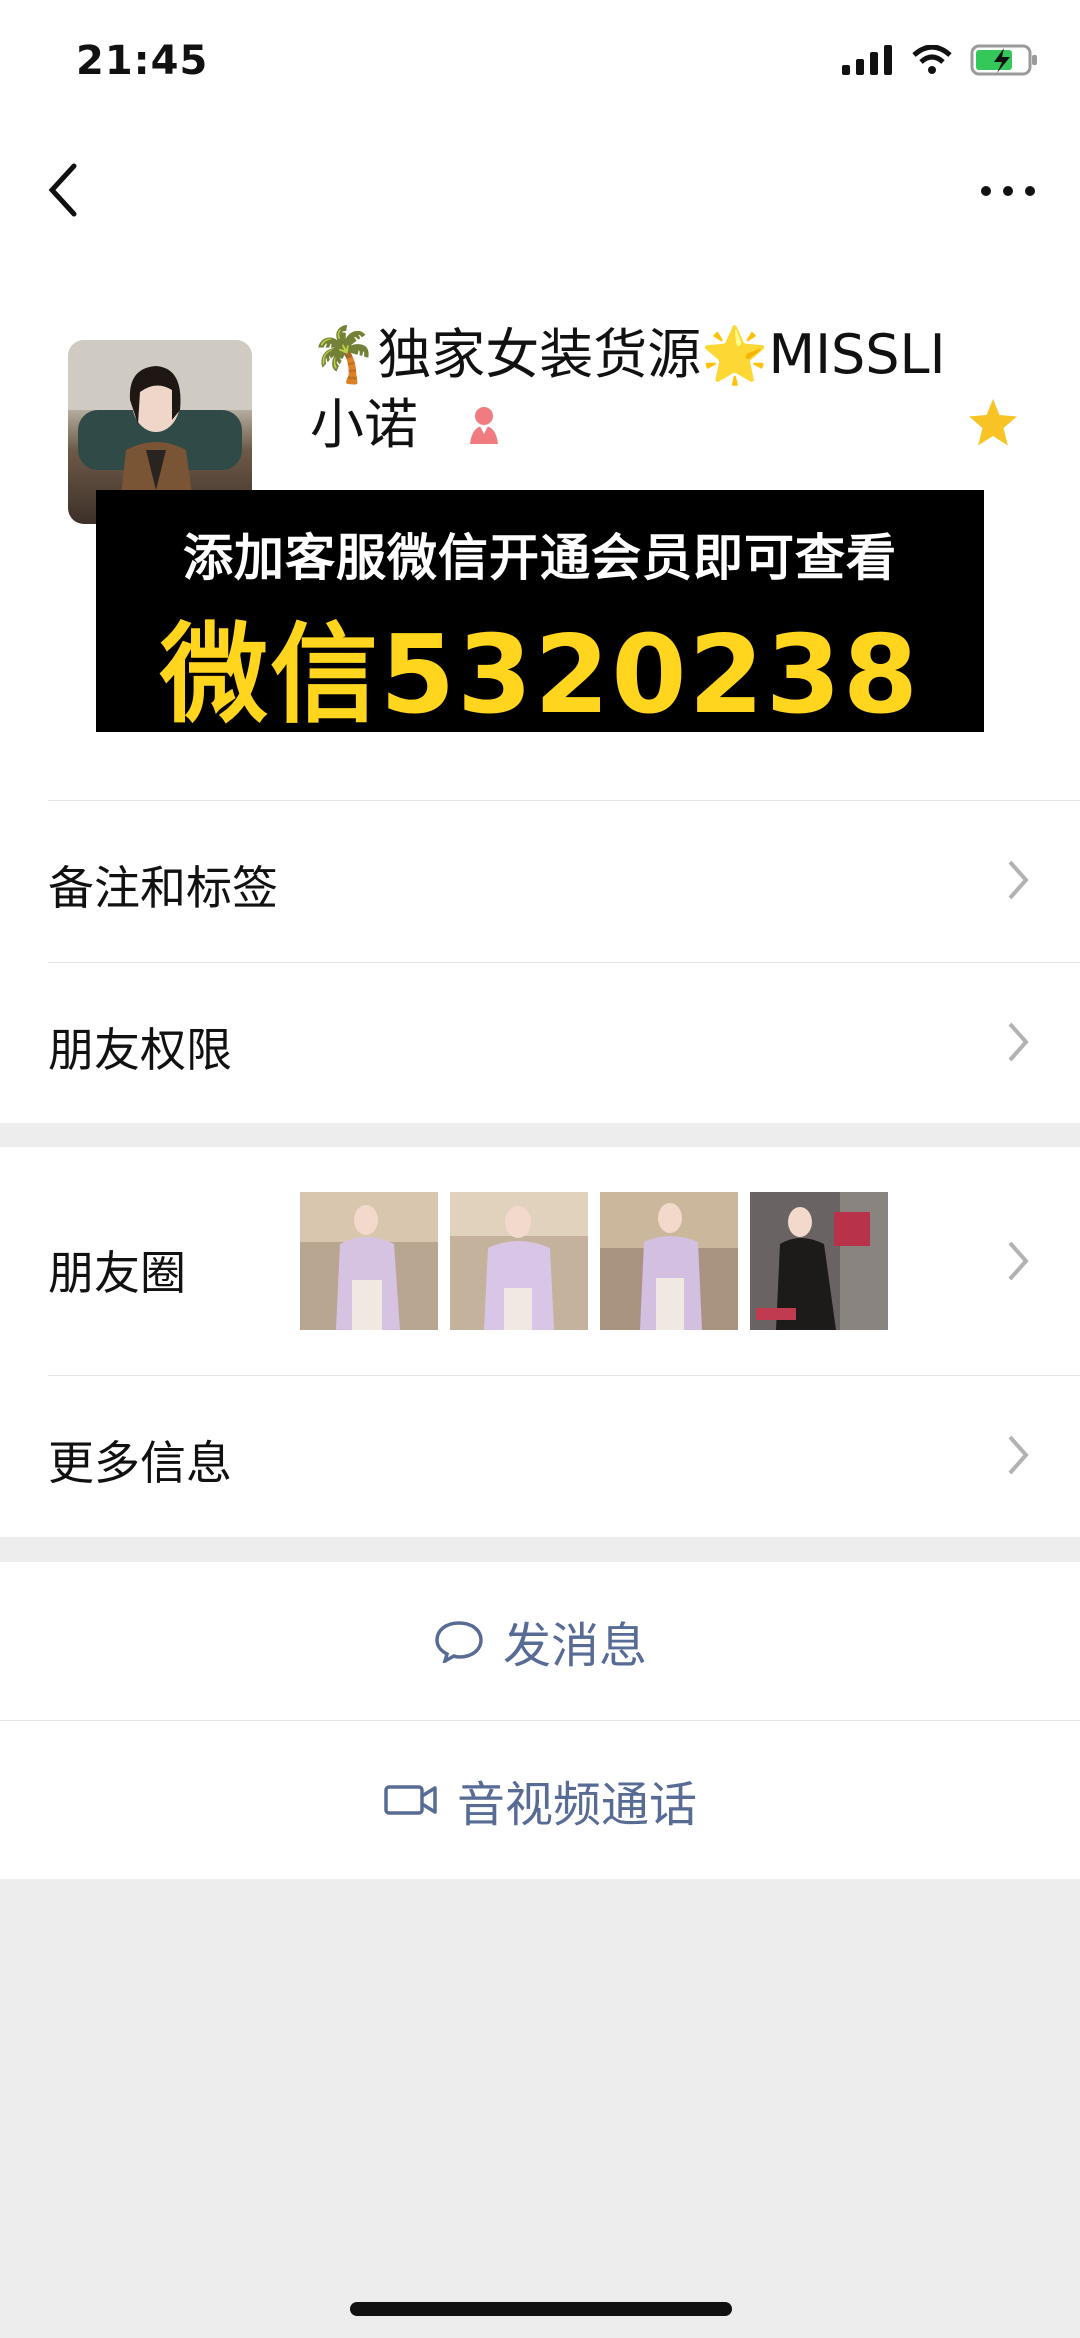 The image size is (1080, 2338). I want to click on permissions-row: 朋友权限, so click(540, 1042).